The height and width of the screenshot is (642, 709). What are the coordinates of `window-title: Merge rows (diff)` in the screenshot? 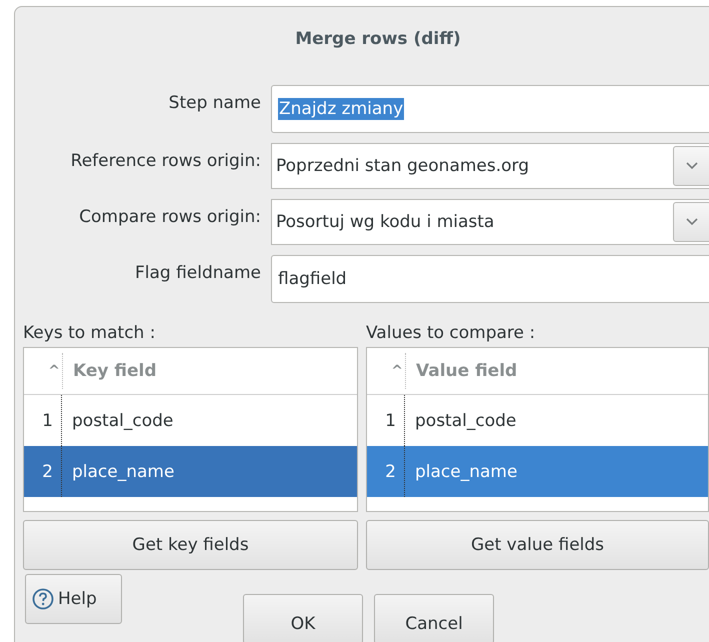 It's located at (378, 37).